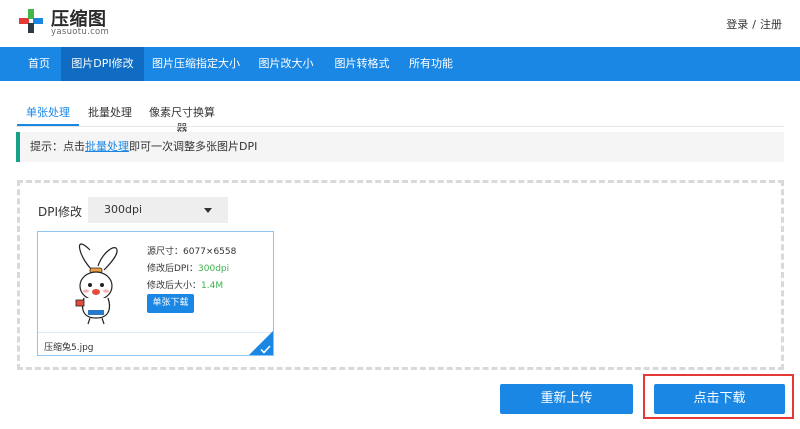 This screenshot has height=429, width=800. I want to click on register-link: 注册, so click(771, 24).